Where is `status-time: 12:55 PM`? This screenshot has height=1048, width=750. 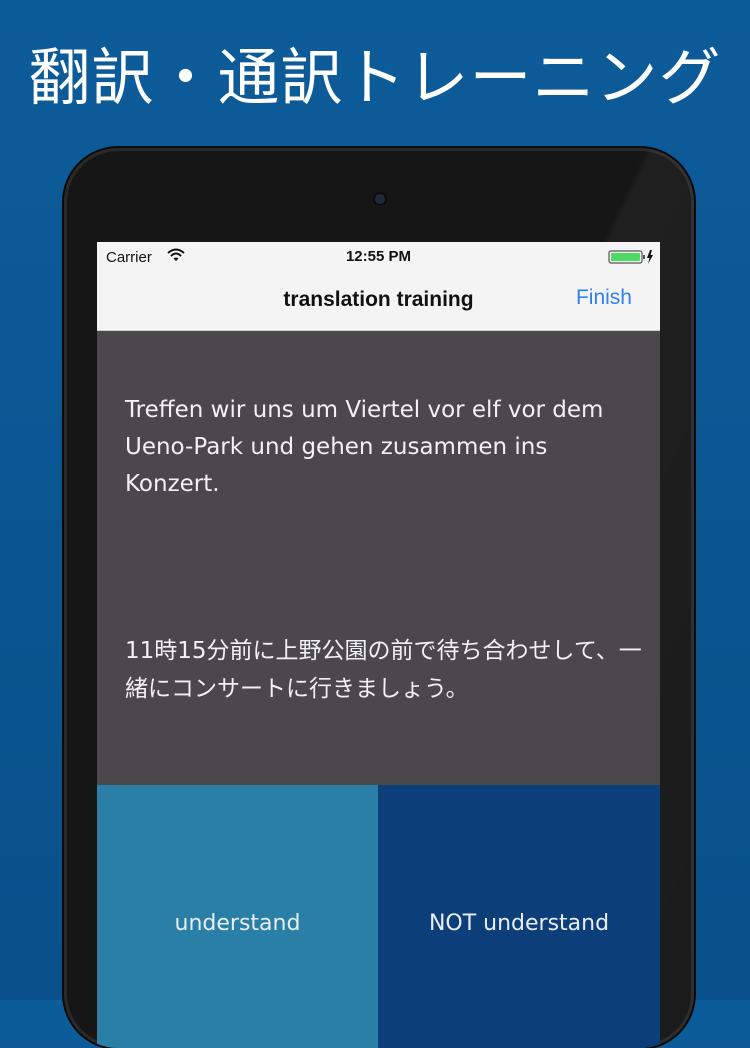
status-time: 12:55 PM is located at coordinates (378, 256).